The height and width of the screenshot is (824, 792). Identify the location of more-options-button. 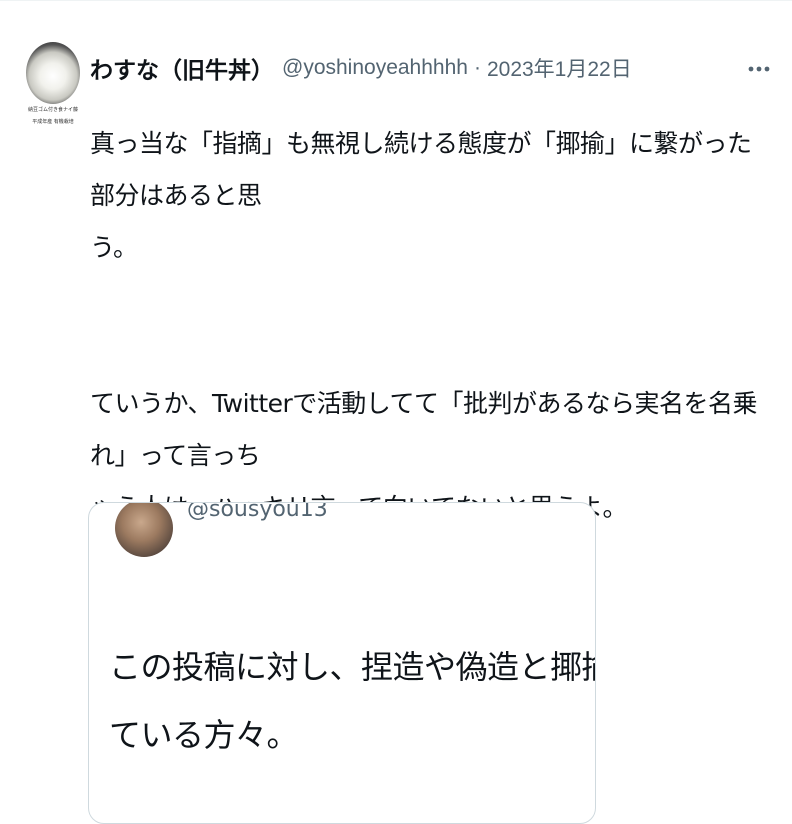
(759, 69).